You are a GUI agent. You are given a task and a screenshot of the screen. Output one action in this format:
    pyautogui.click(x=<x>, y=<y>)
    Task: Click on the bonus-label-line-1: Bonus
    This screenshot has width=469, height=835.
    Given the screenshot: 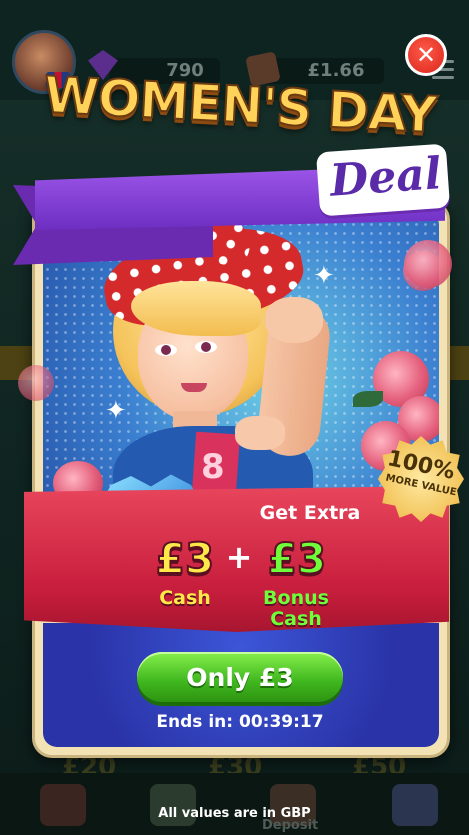 What is the action you would take?
    pyautogui.click(x=296, y=598)
    